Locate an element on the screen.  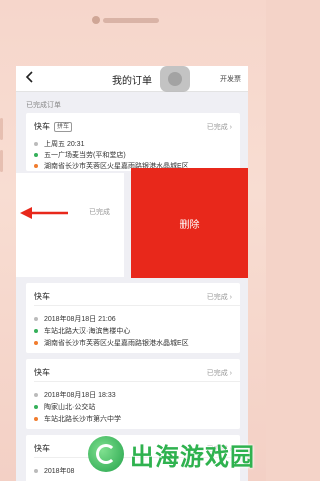
order-start-row: 五一广场麦当劳(平和堂店) is located at coordinates (80, 155).